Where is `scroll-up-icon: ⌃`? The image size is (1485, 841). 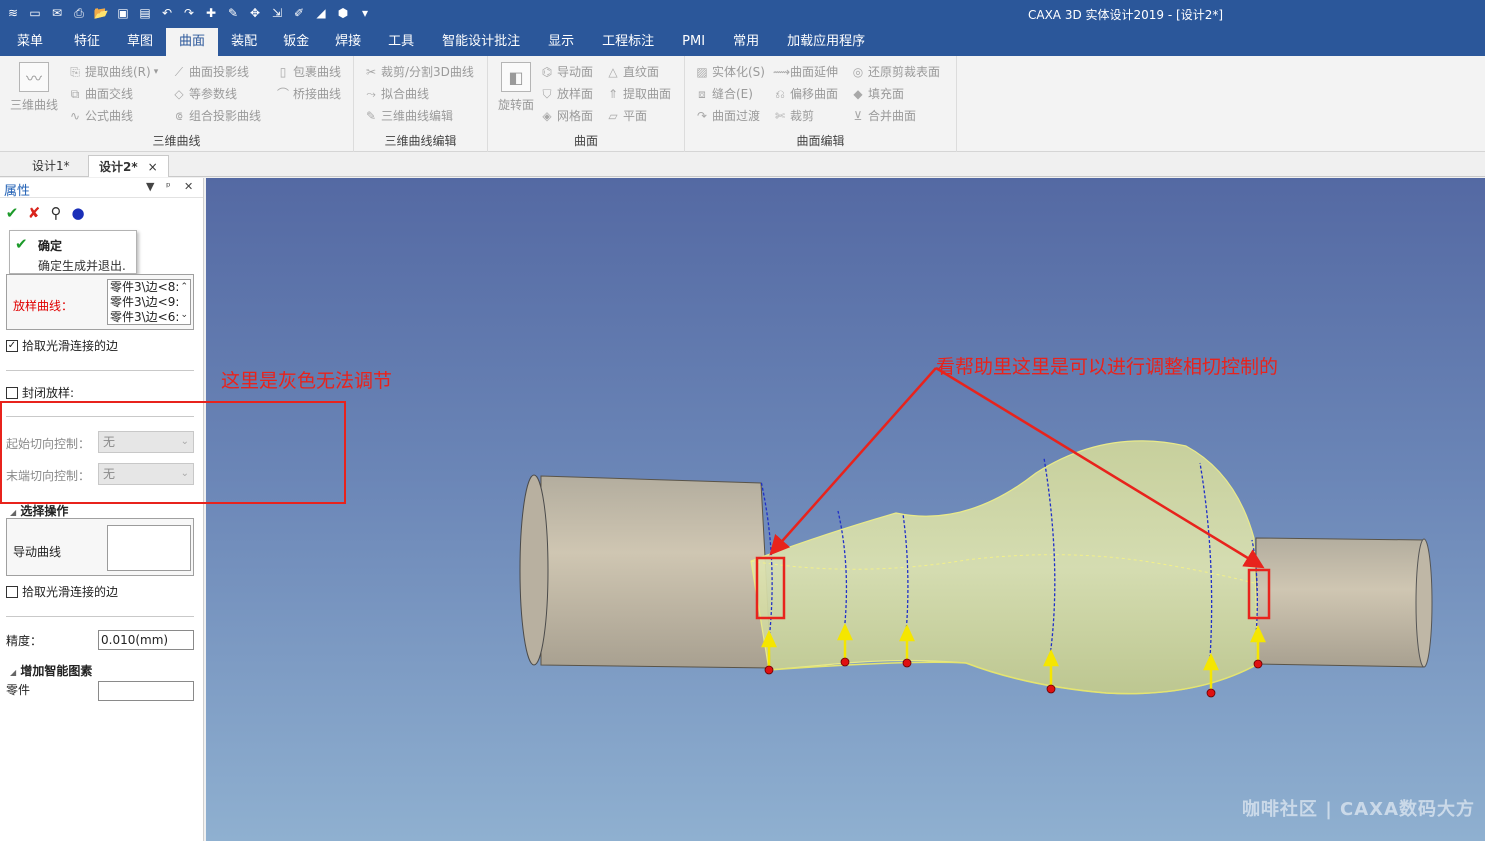
scroll-up-icon: ⌃ is located at coordinates (184, 287).